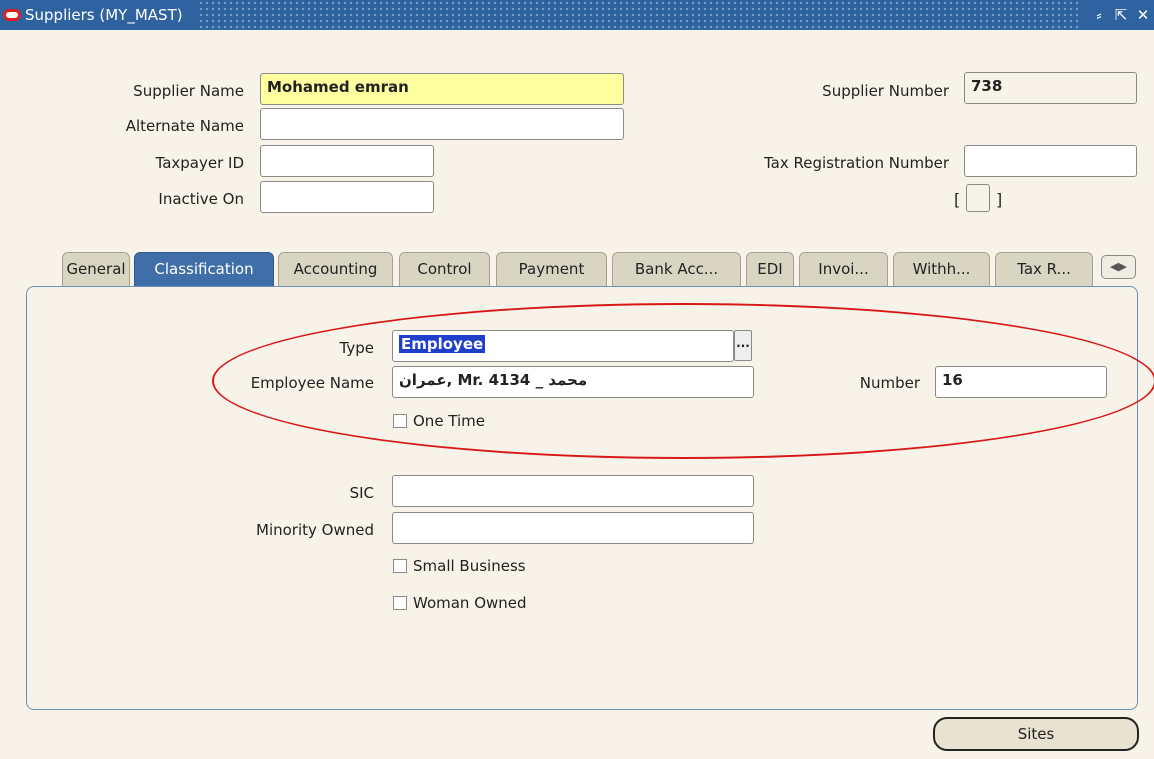 This screenshot has height=759, width=1154. What do you see at coordinates (442, 344) in the screenshot?
I see `type-value: Employee` at bounding box center [442, 344].